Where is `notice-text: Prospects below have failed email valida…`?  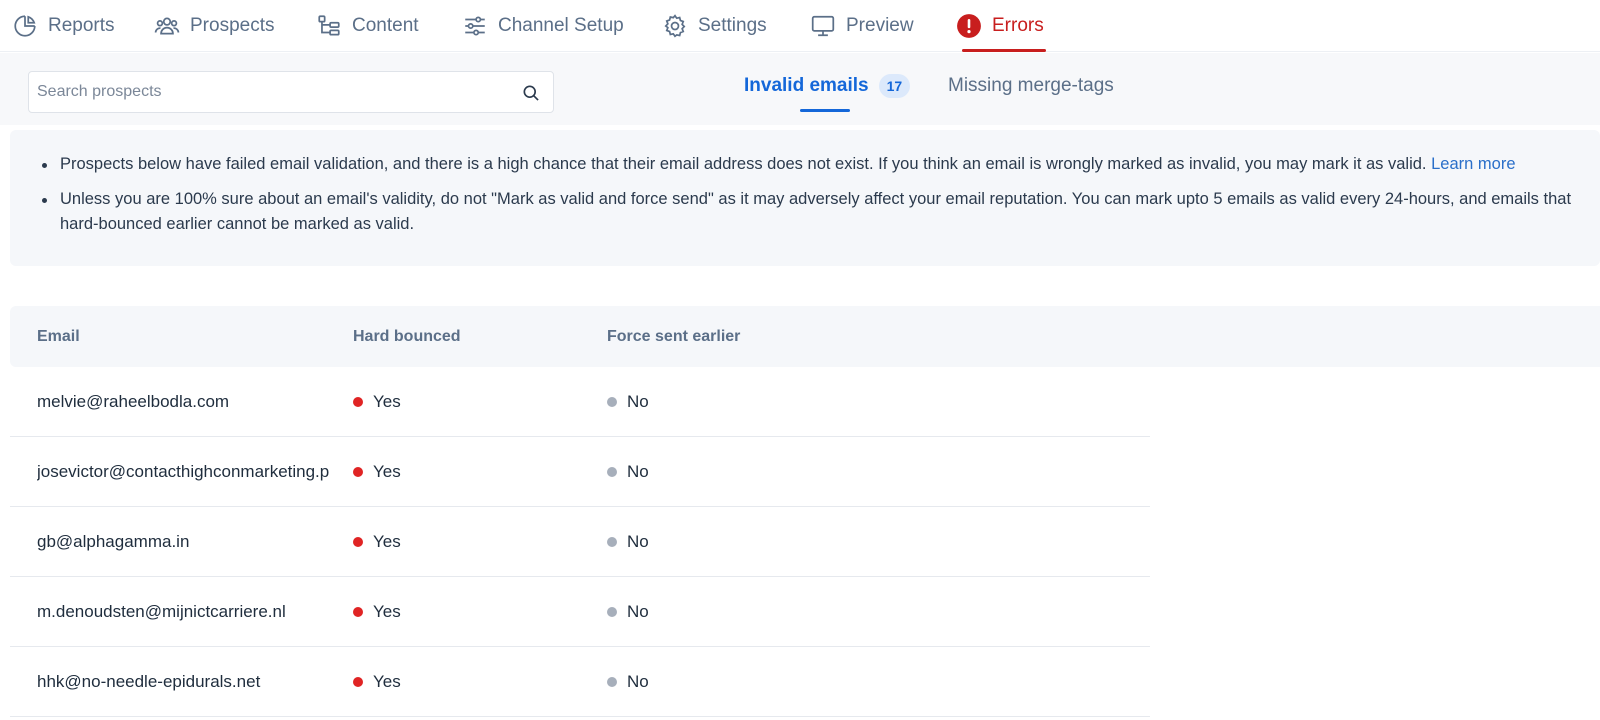 notice-text: Prospects below have failed email valida… is located at coordinates (743, 164).